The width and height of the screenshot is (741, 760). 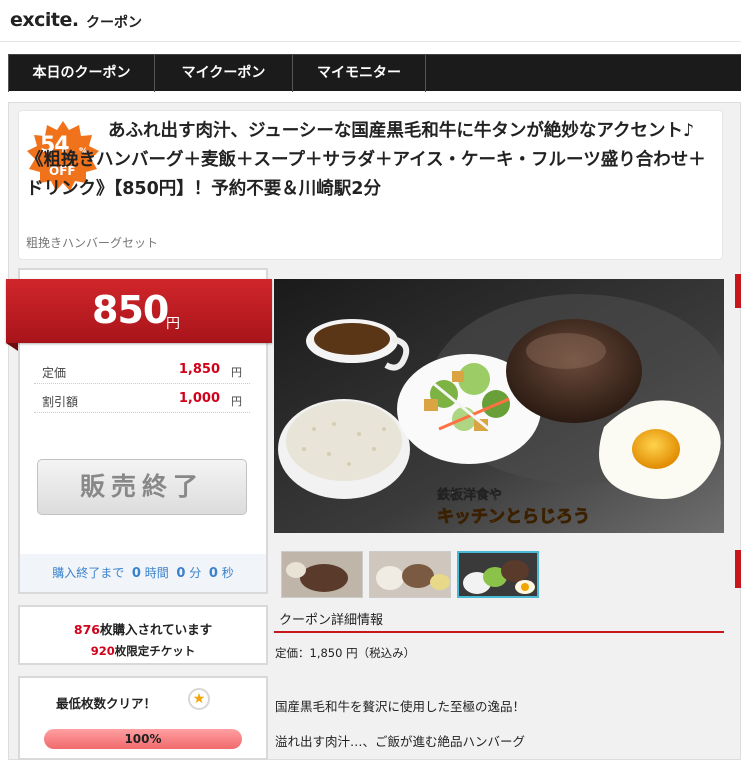 I want to click on details-paragraph-1: 国産黒毛和牛を贅沢に使用した至極の逸品！, so click(x=400, y=706).